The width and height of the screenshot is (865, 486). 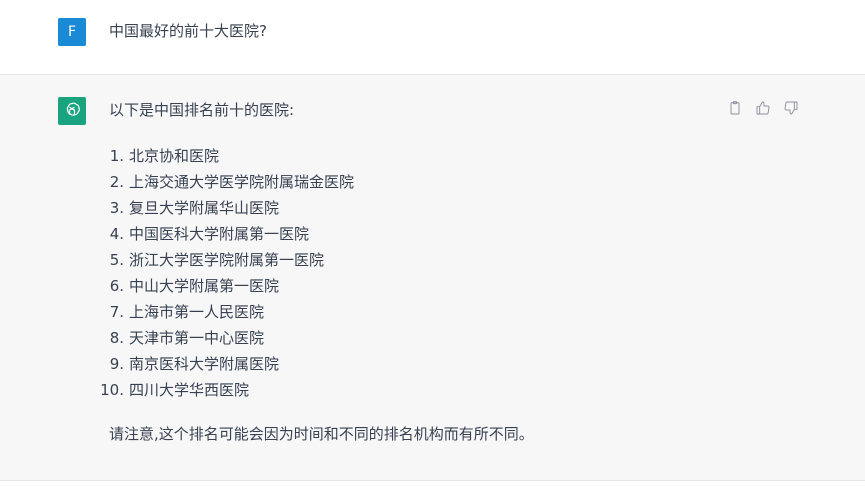 I want to click on list-item: 5. 浙江大学医学院附属第一医院, so click(x=225, y=260).